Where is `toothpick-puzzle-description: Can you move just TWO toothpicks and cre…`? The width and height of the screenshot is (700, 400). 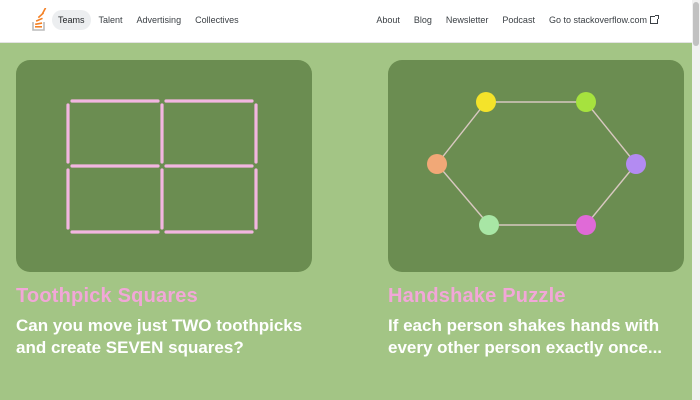 toothpick-puzzle-description: Can you move just TWO toothpicks and cre… is located at coordinates (159, 336).